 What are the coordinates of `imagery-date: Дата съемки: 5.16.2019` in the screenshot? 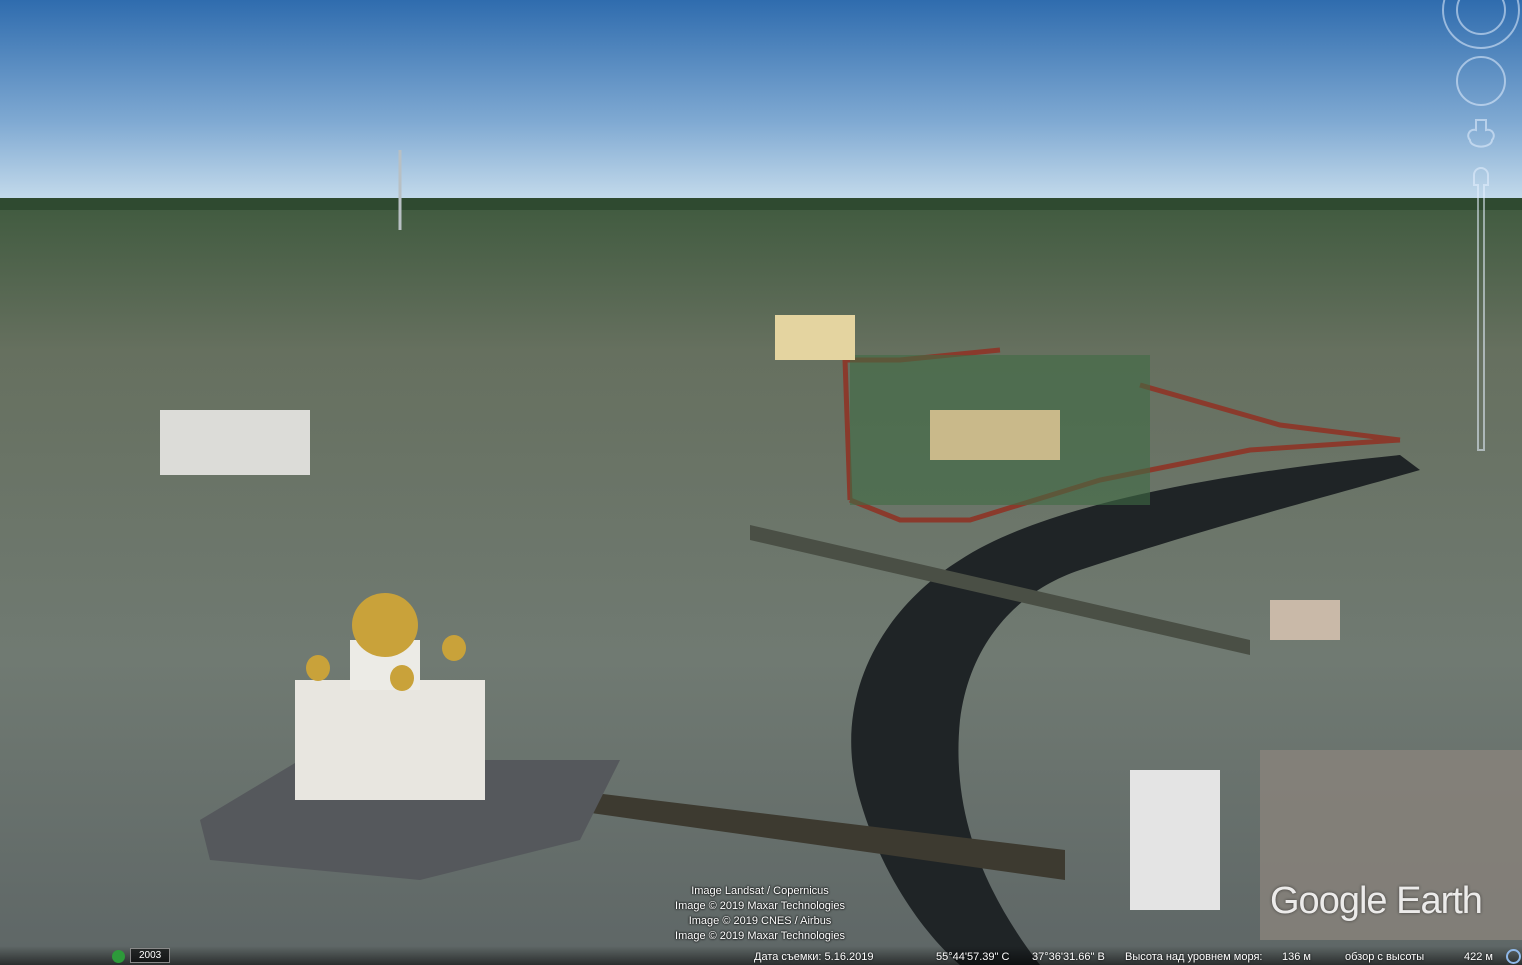 It's located at (814, 957).